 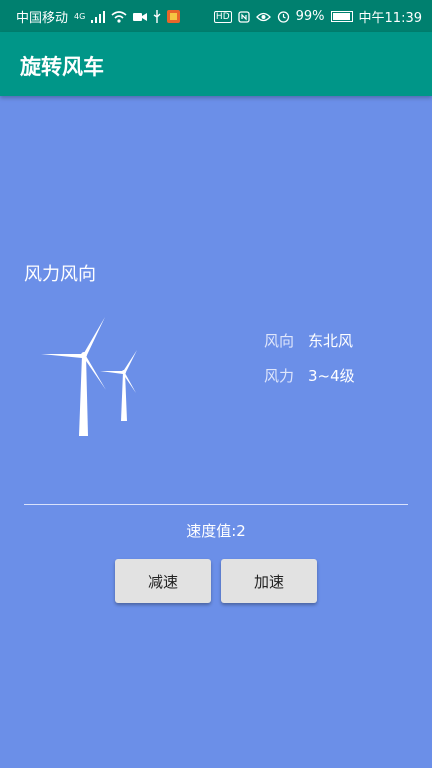 I want to click on status-left: 中国移动 4G, so click(x=98, y=16).